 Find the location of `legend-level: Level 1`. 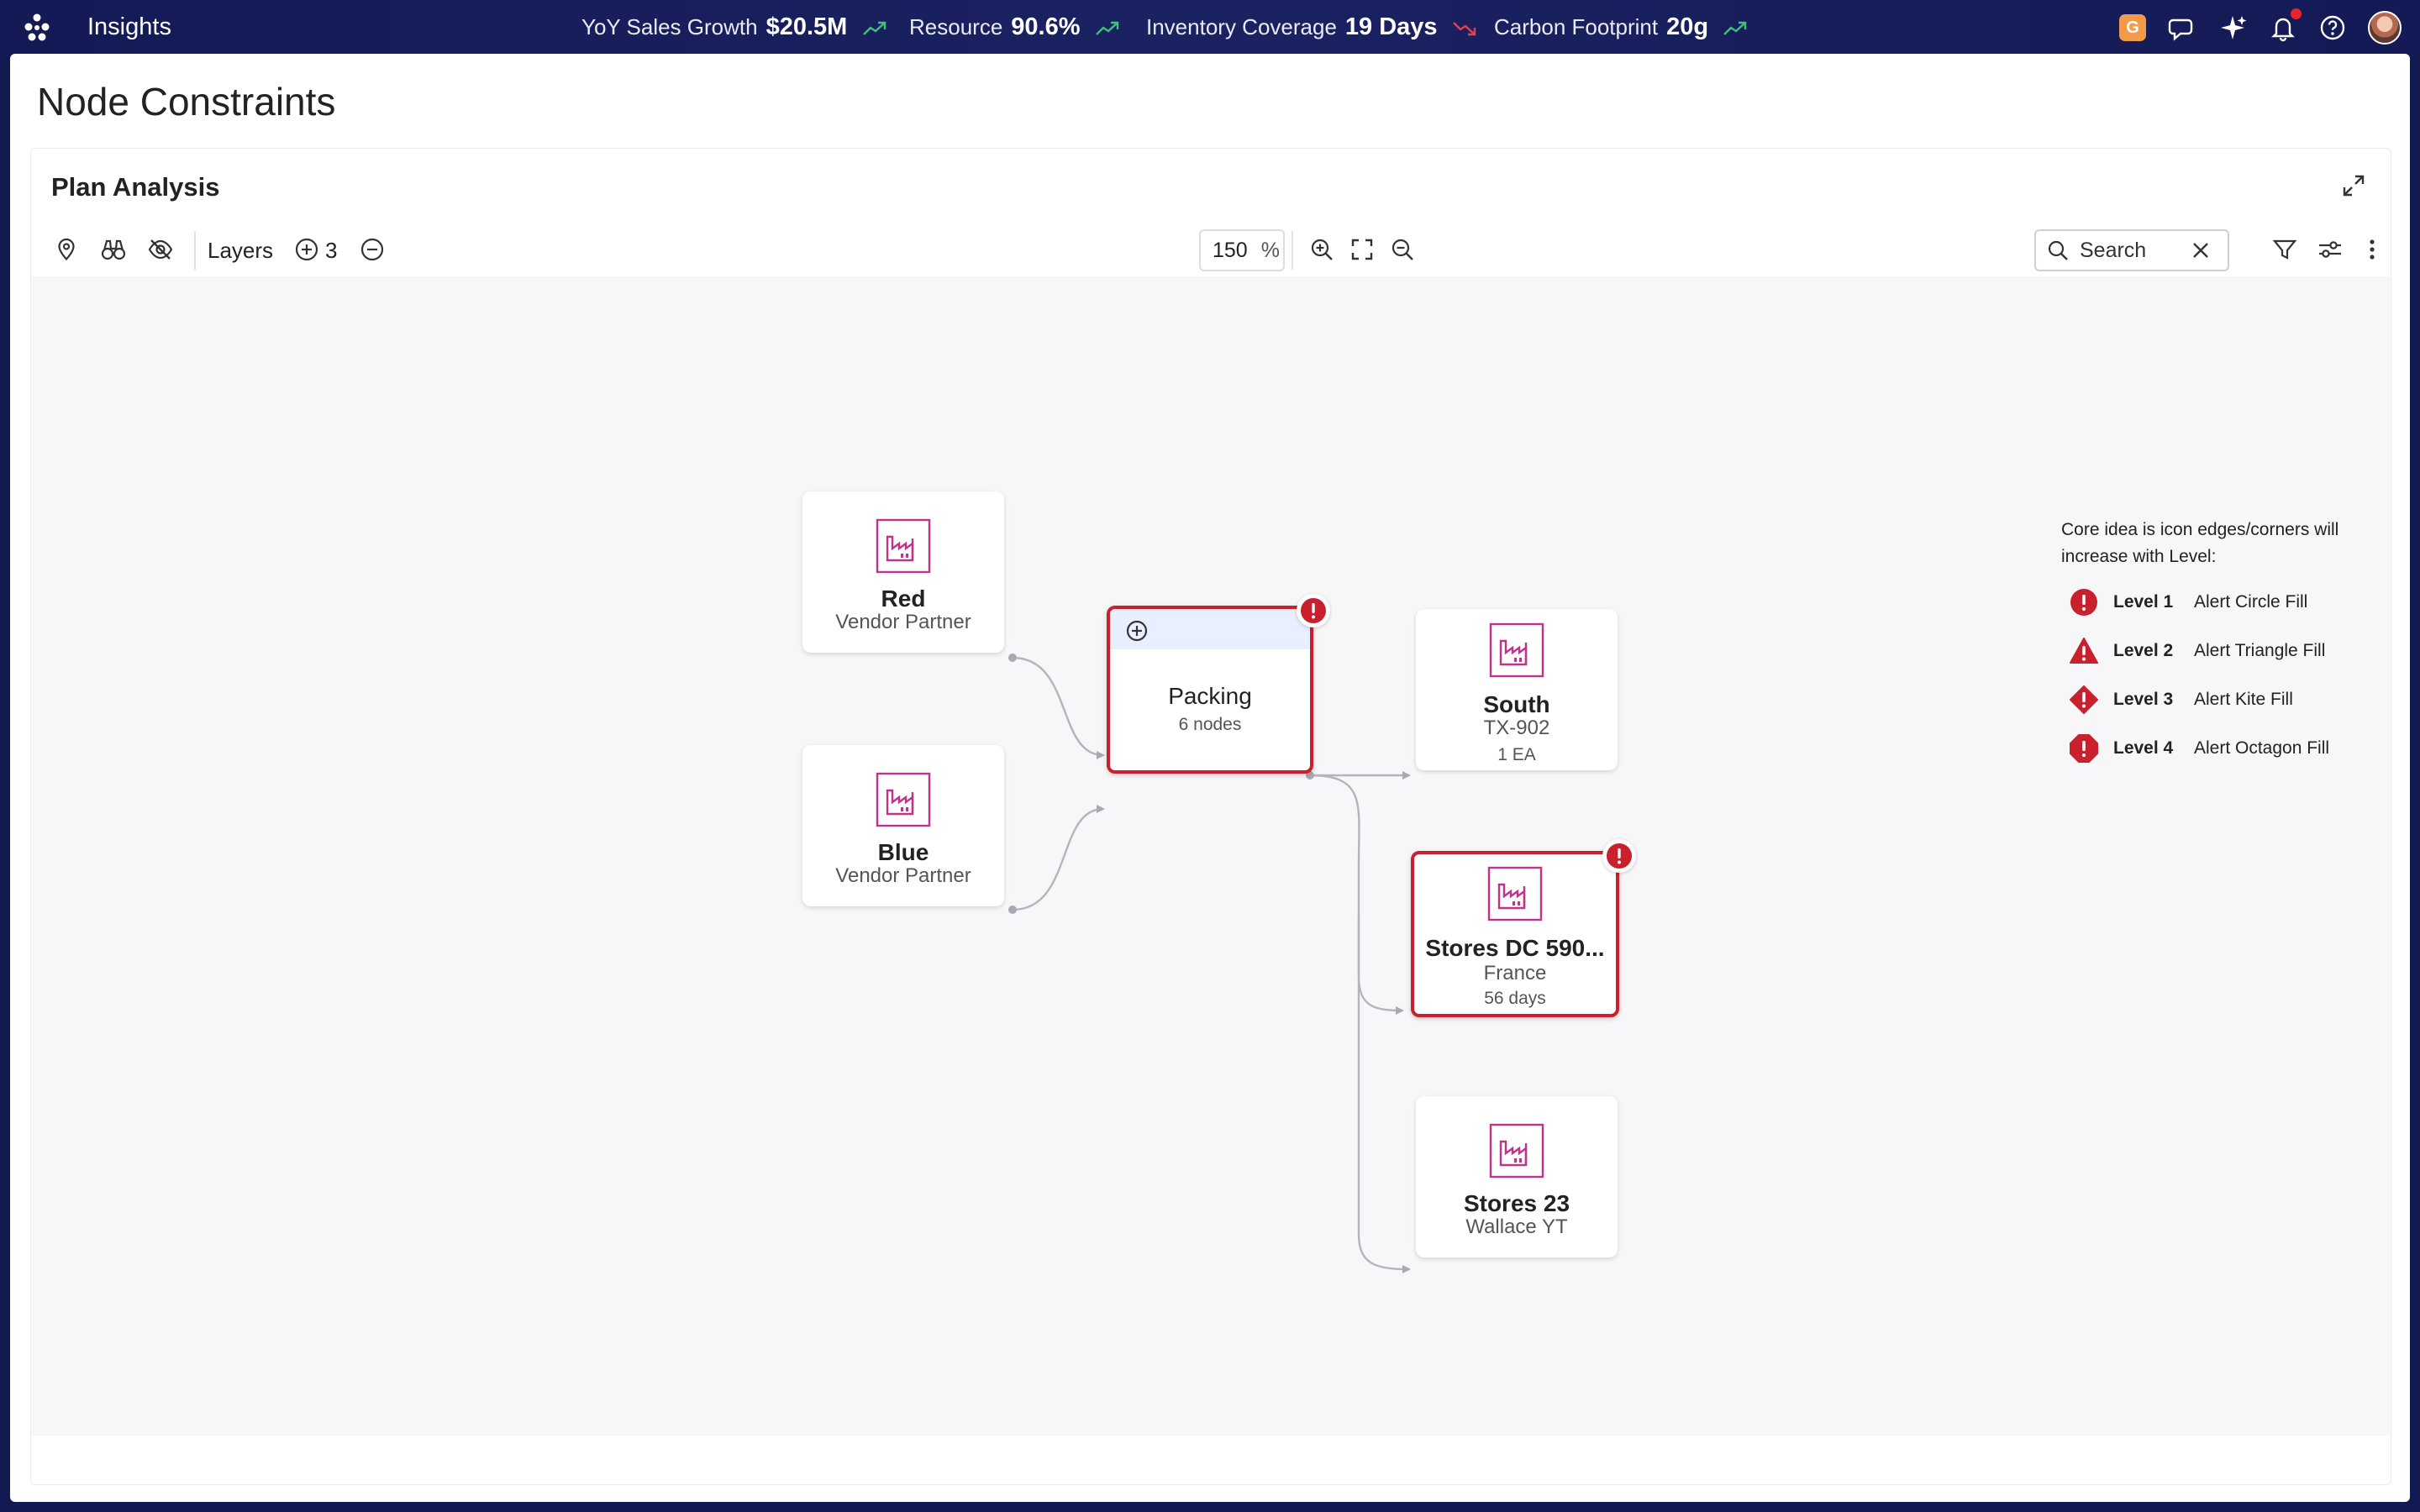

legend-level: Level 1 is located at coordinates (2144, 602).